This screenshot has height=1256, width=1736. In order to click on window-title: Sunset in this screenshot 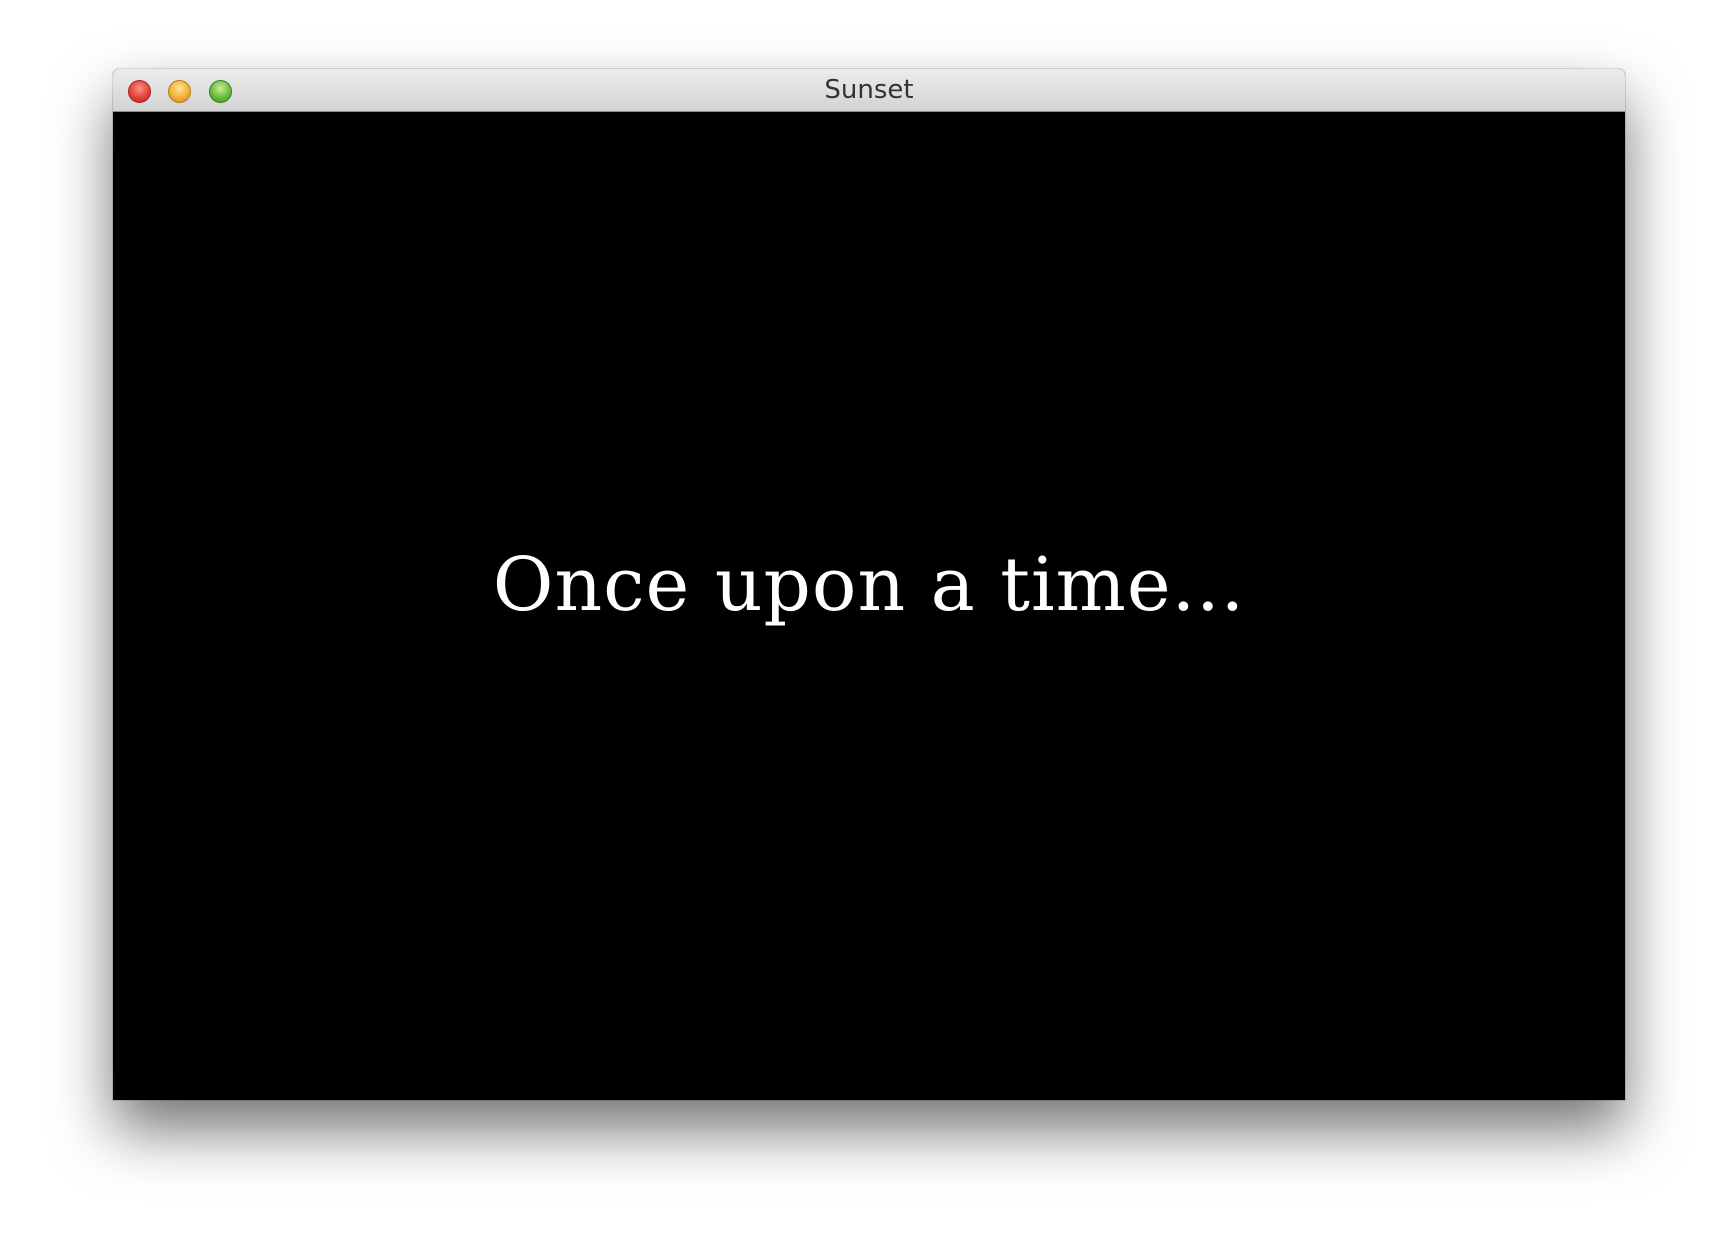, I will do `click(869, 90)`.